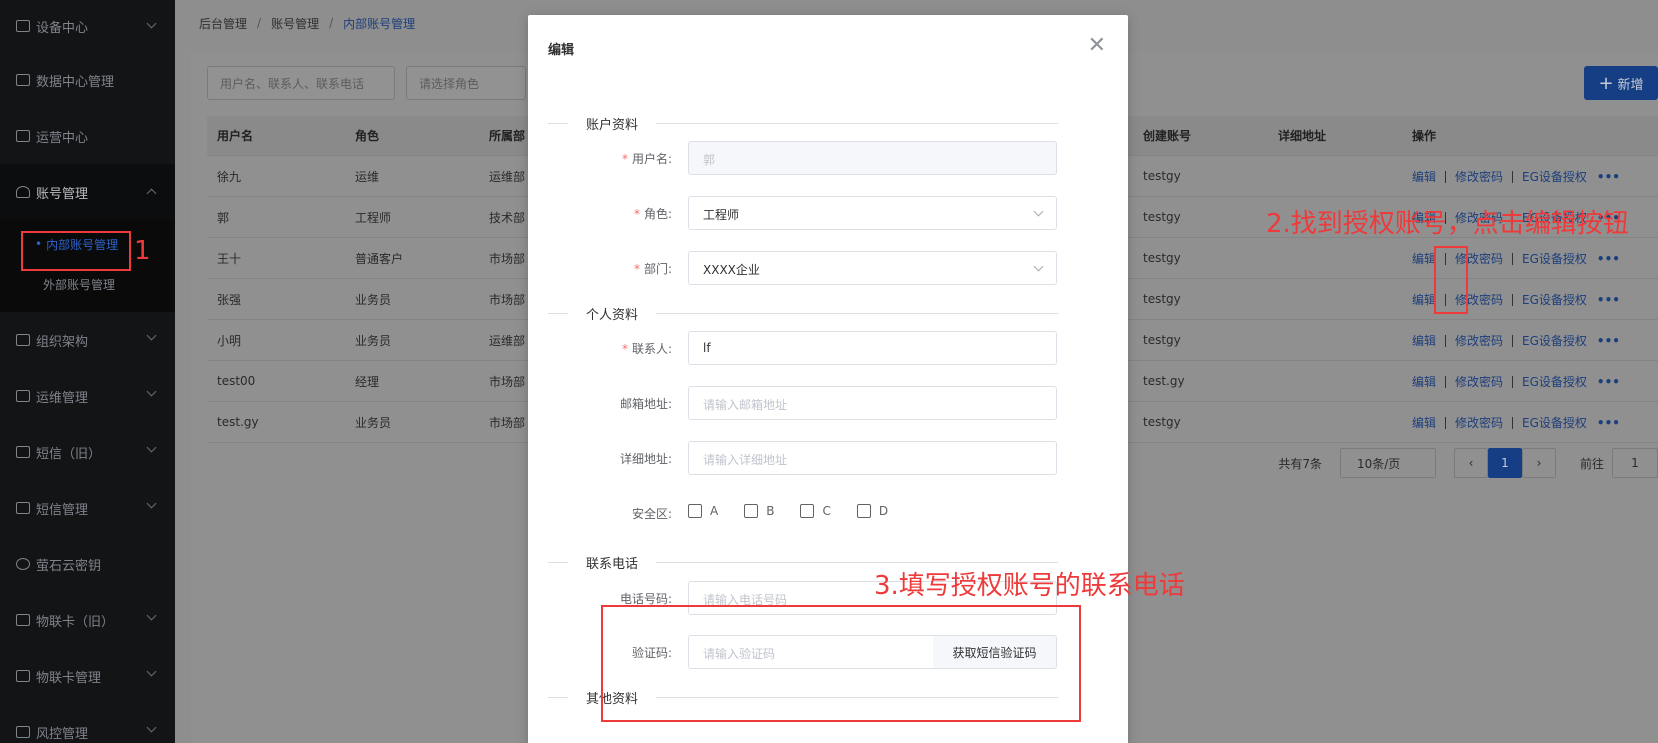 The width and height of the screenshot is (1658, 743). What do you see at coordinates (872, 458) in the screenshot?
I see `address-field: 请输入详细地址` at bounding box center [872, 458].